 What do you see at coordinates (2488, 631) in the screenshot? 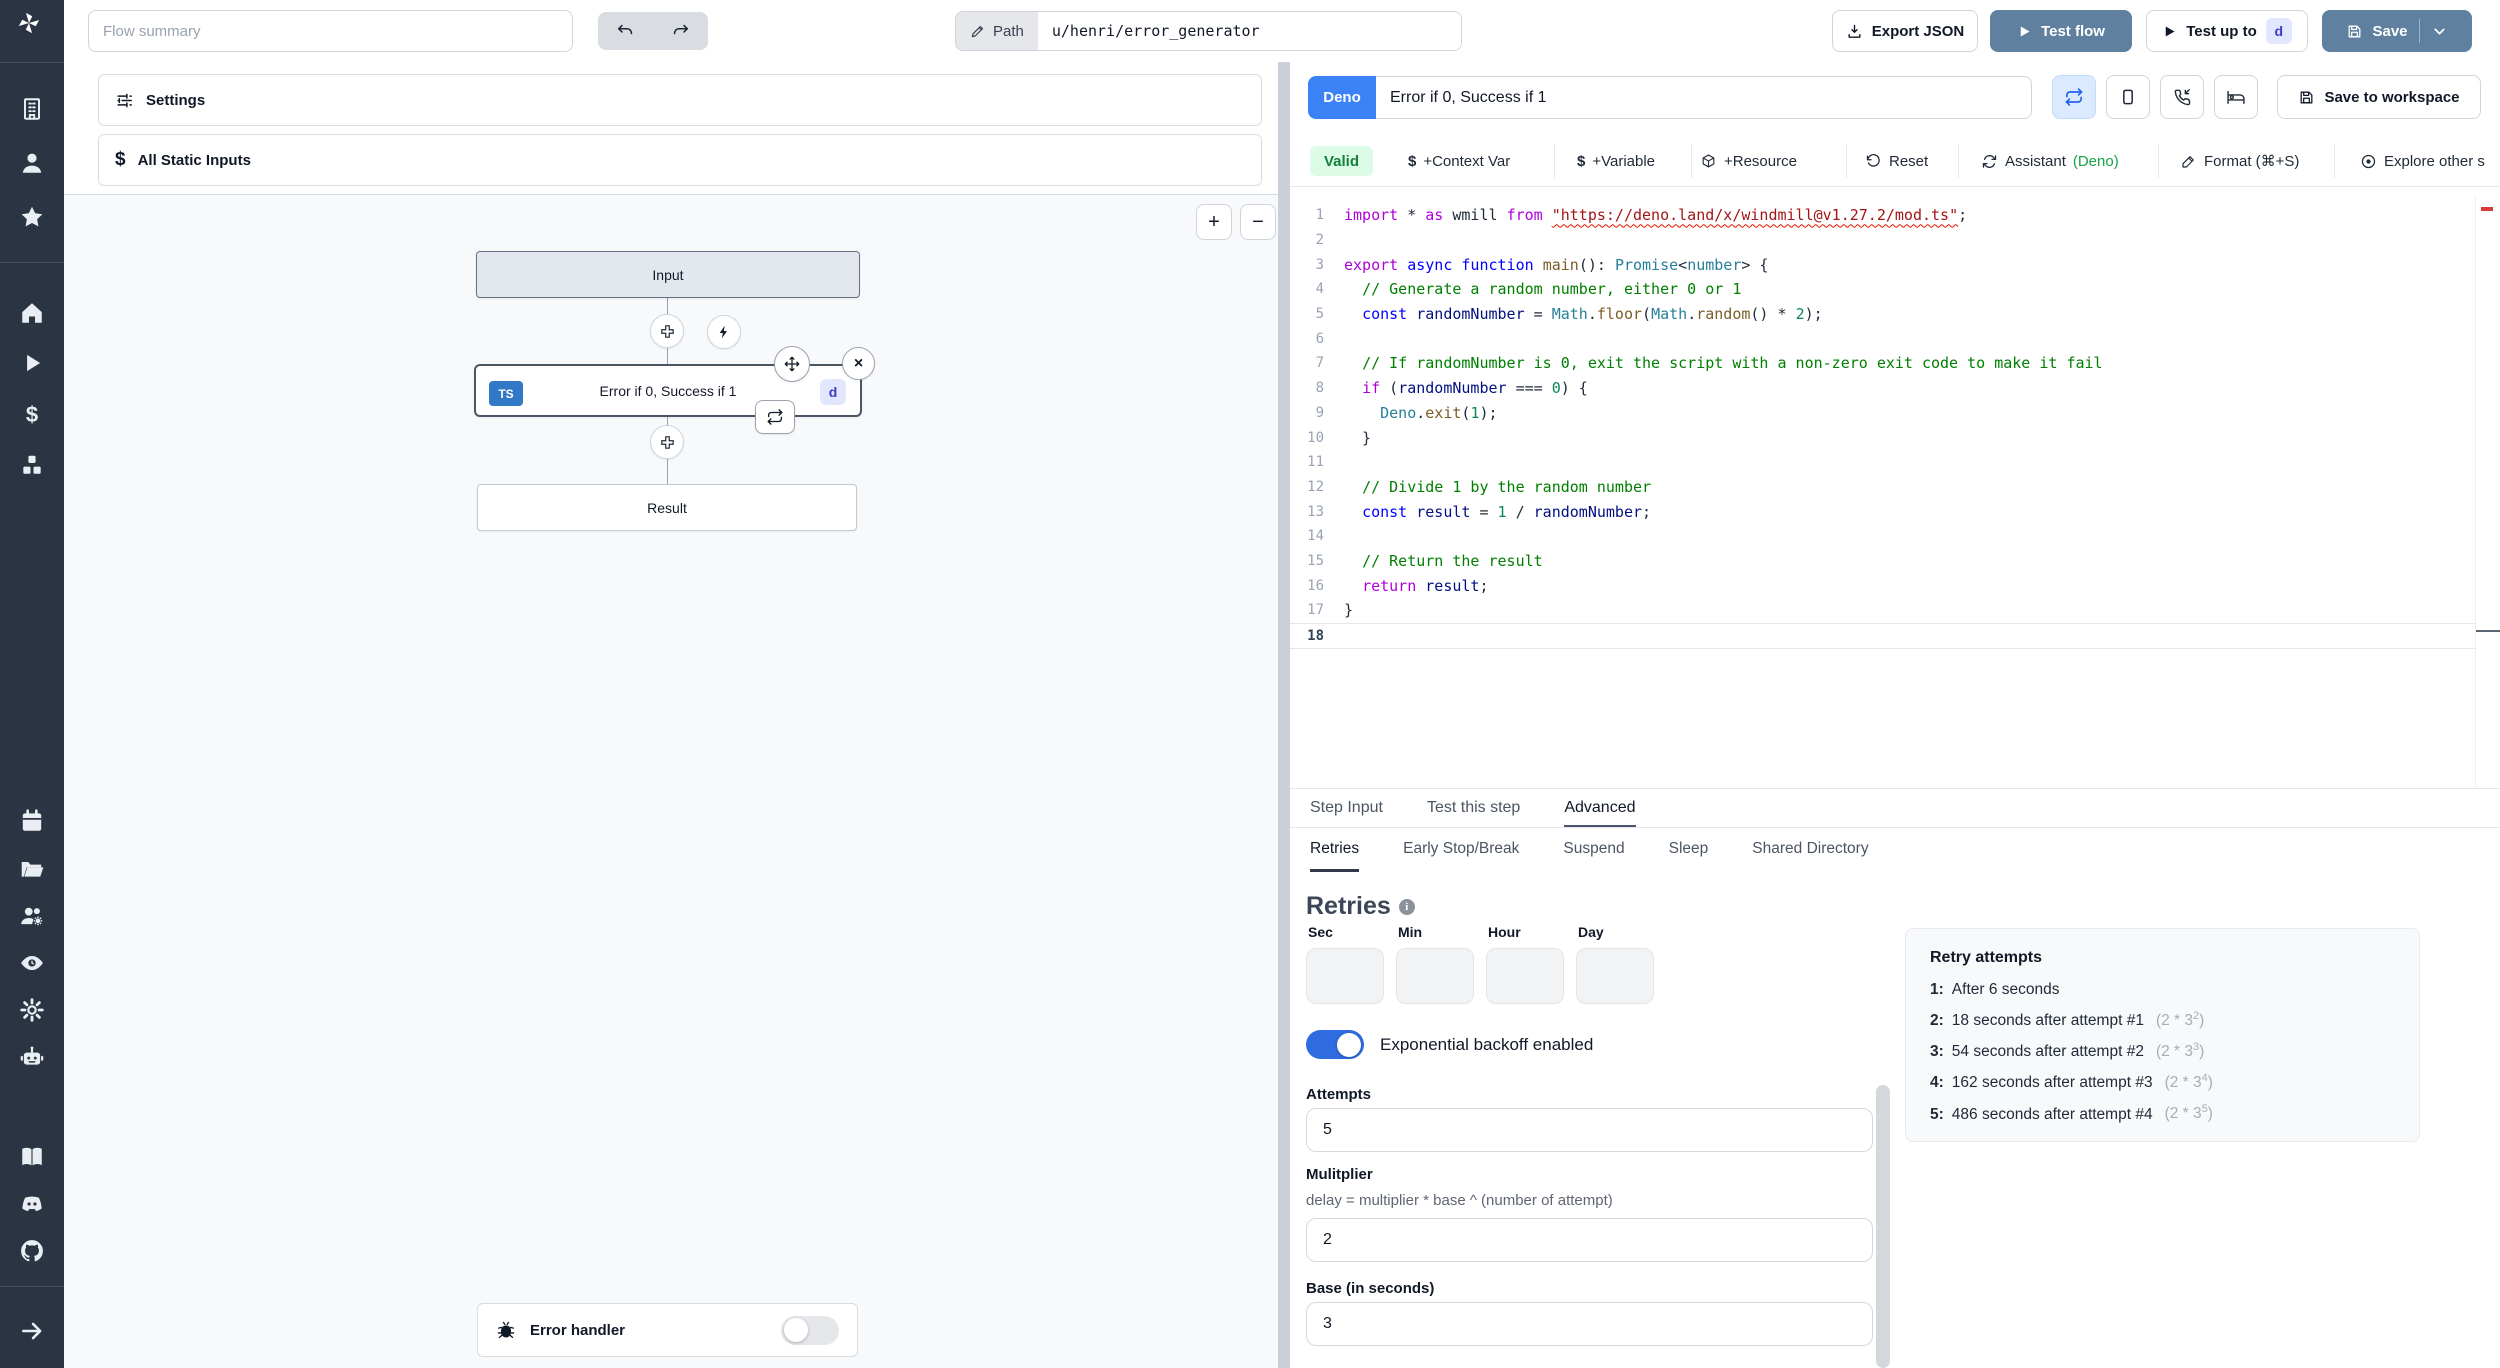
I see `cursor-marker` at bounding box center [2488, 631].